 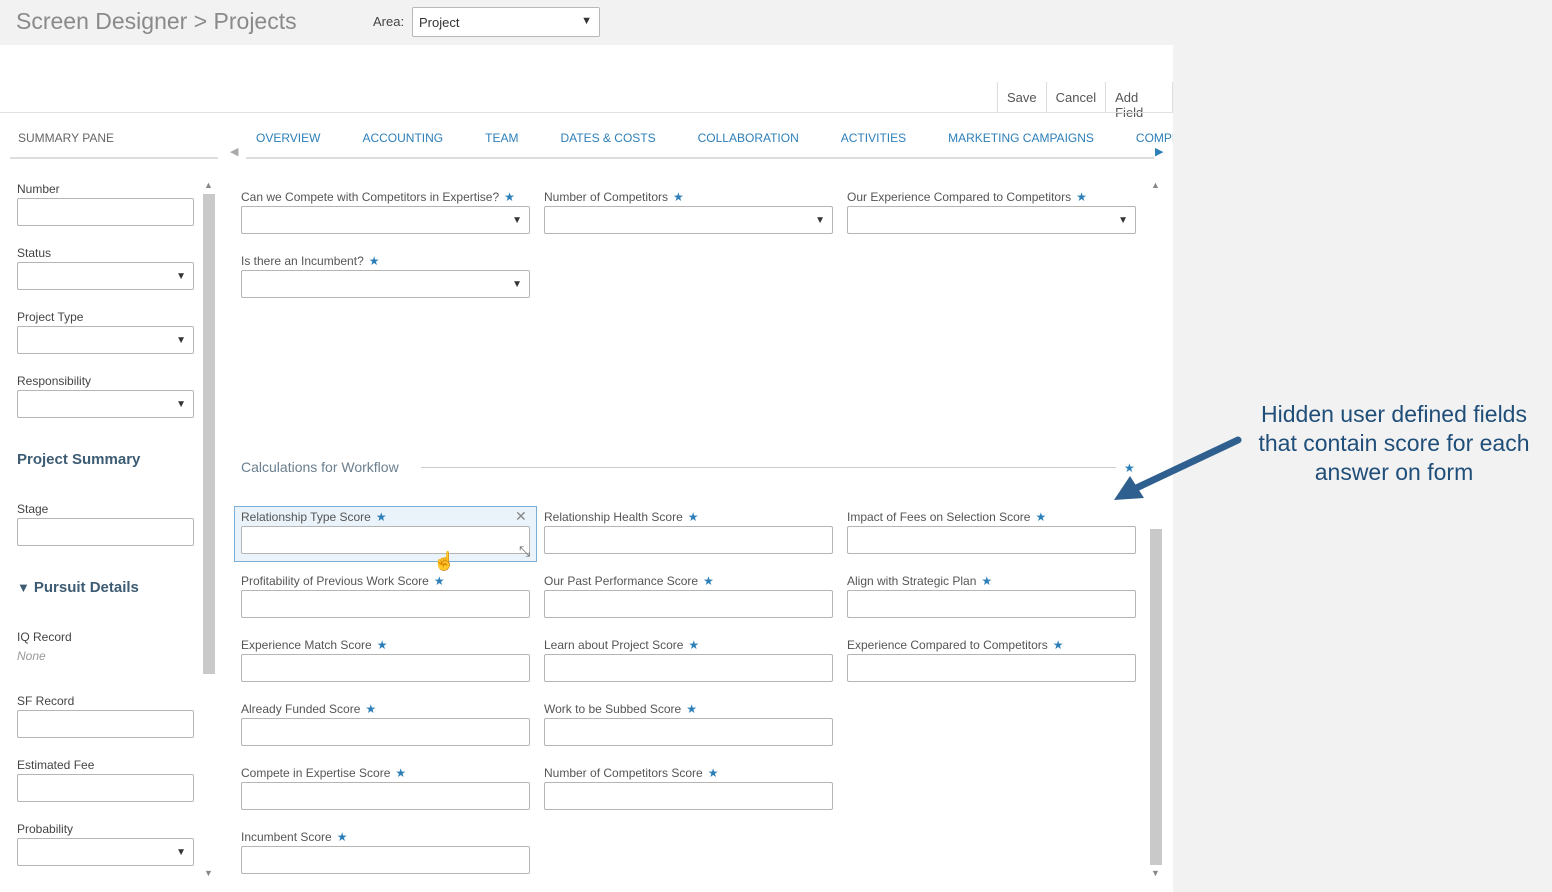 I want to click on project-type-label: Project Type, so click(x=50, y=317).